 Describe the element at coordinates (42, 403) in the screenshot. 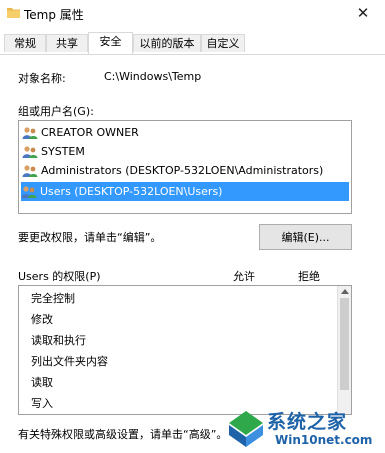

I see `permission-row: 写入` at that location.